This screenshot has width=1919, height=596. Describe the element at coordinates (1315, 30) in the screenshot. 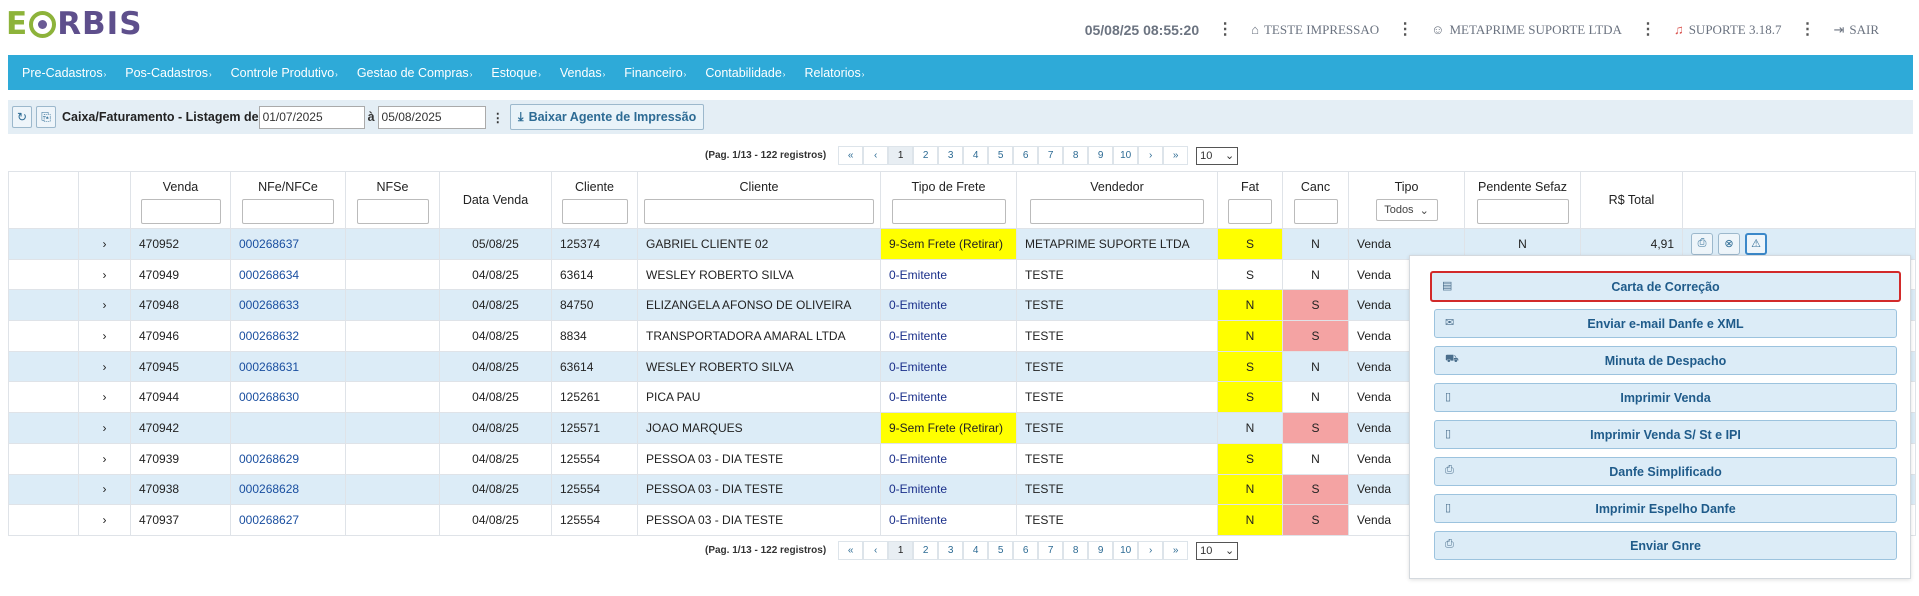

I see `printer-selector: ⌂ TESTE IMPRESSAO` at that location.